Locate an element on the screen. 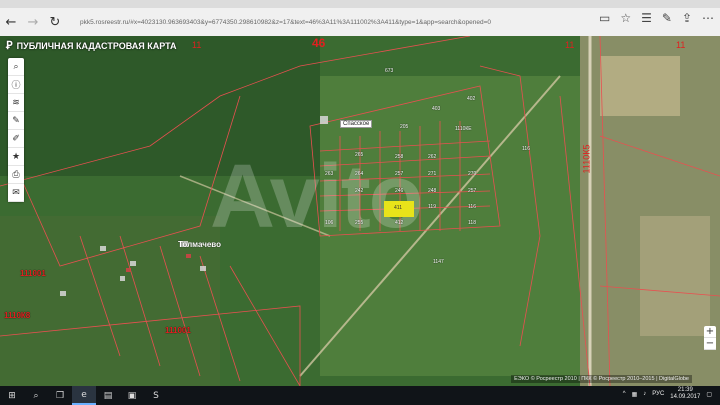 The width and height of the screenshot is (720, 405). parcel-label: 264 is located at coordinates (359, 174).